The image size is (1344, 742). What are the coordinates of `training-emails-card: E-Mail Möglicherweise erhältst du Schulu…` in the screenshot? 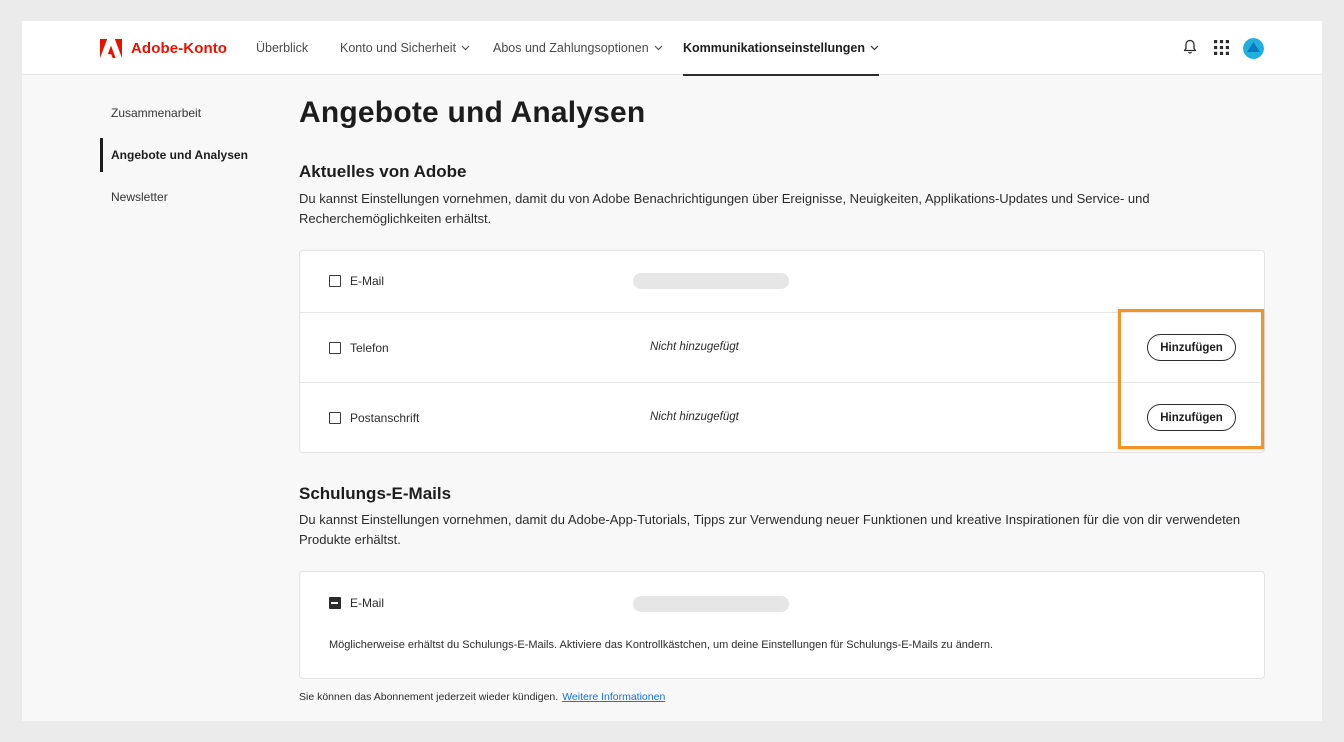 It's located at (782, 625).